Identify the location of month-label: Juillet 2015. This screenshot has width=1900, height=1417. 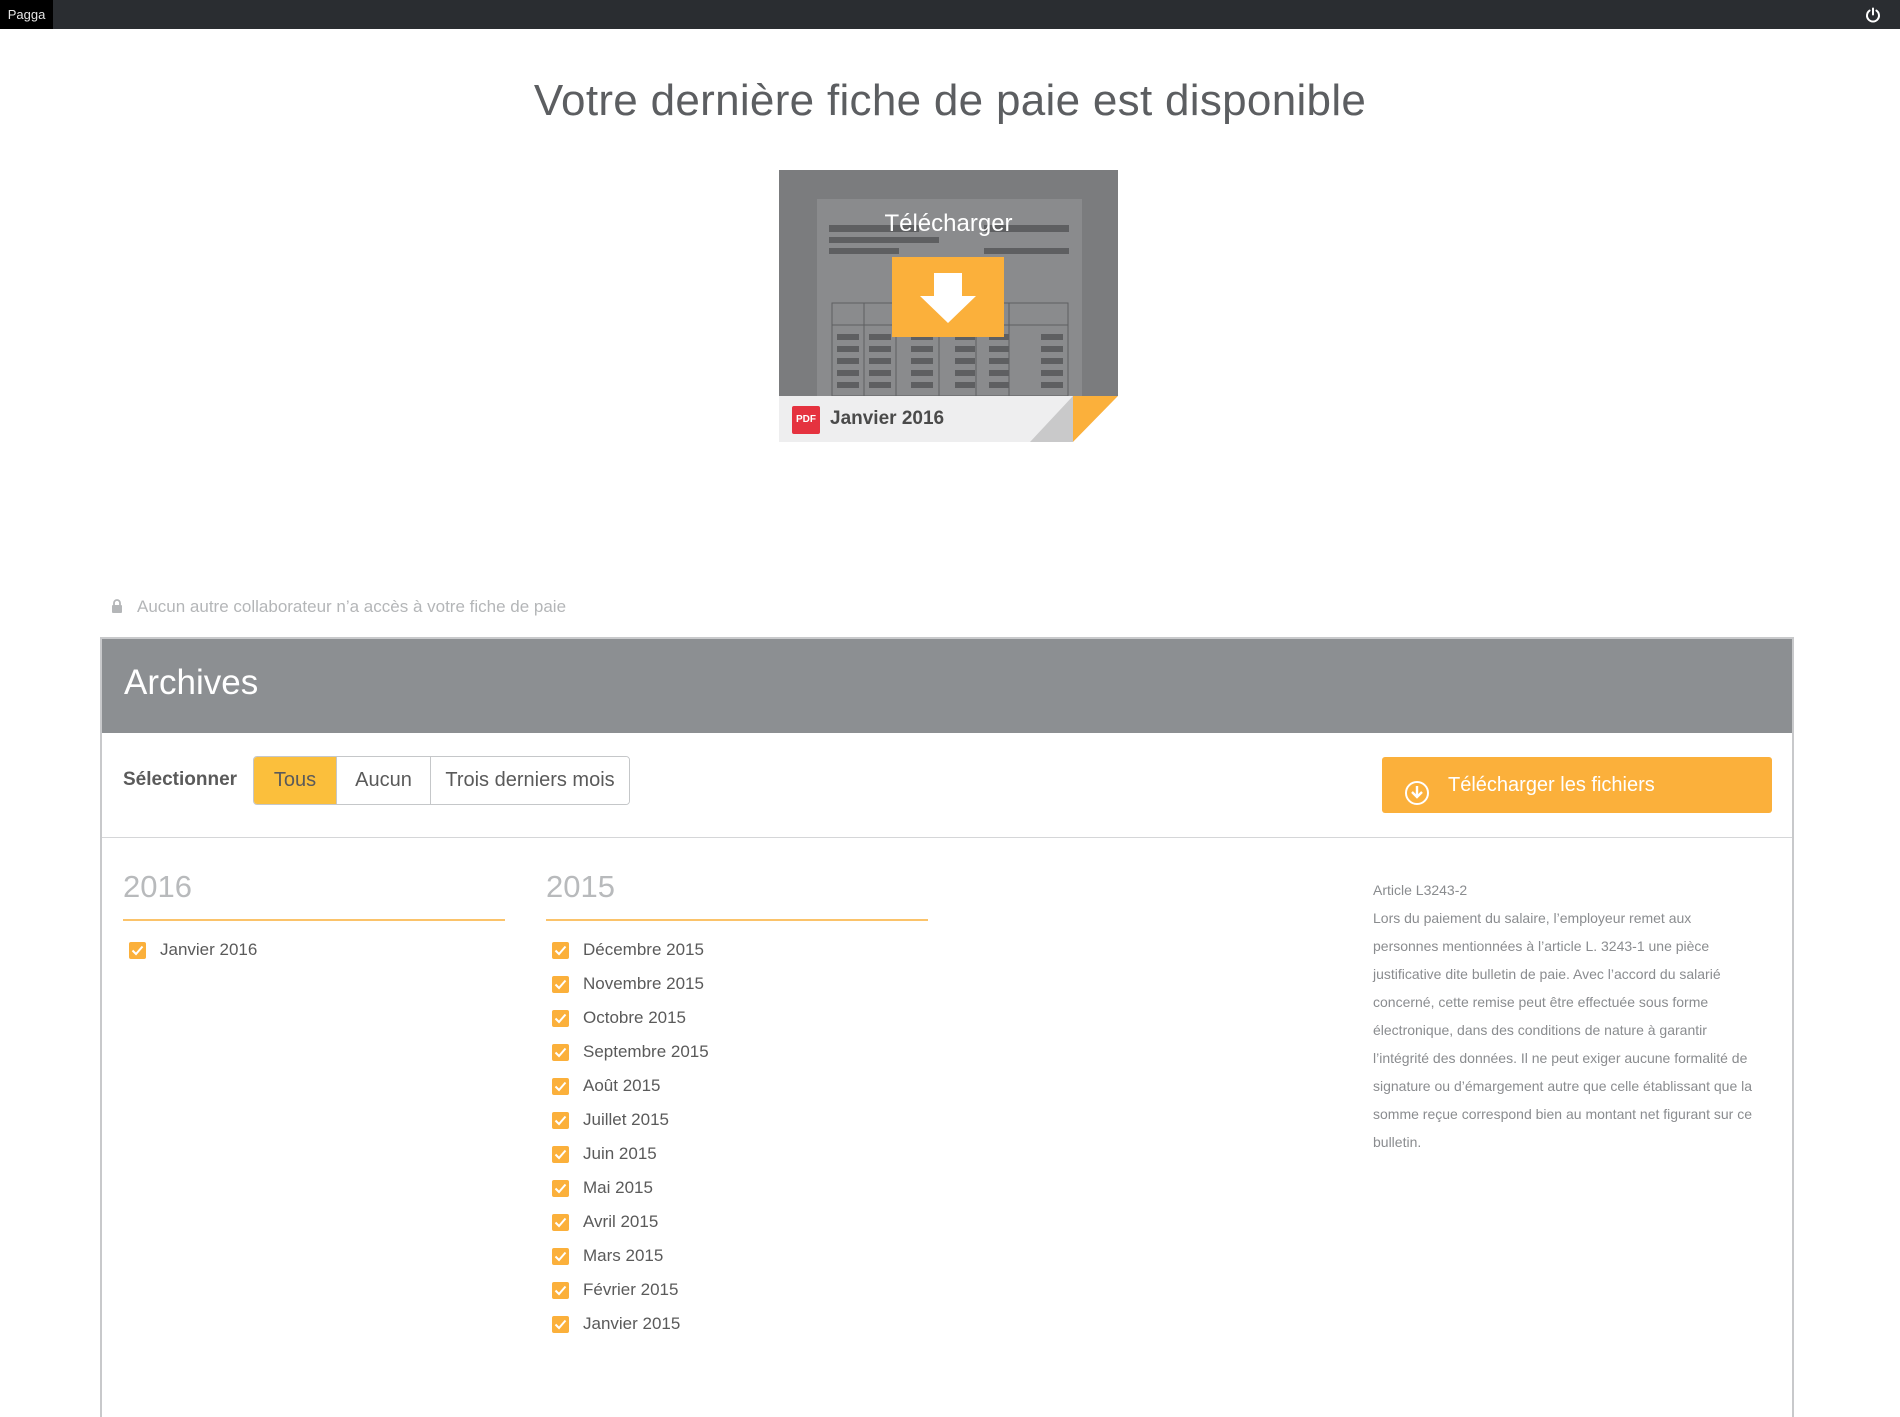
(626, 1119).